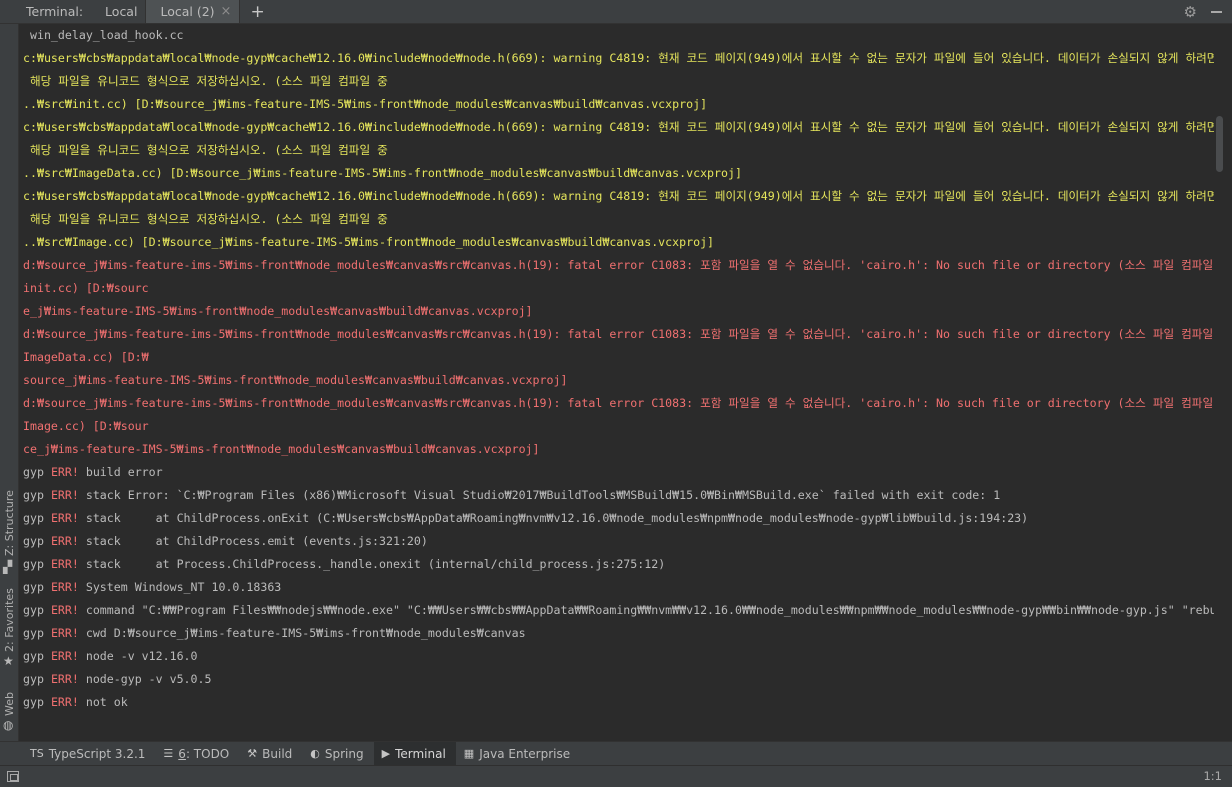 Image resolution: width=1232 pixels, height=787 pixels. What do you see at coordinates (138, 656) in the screenshot?
I see `line-text: node -v v12.16.0` at bounding box center [138, 656].